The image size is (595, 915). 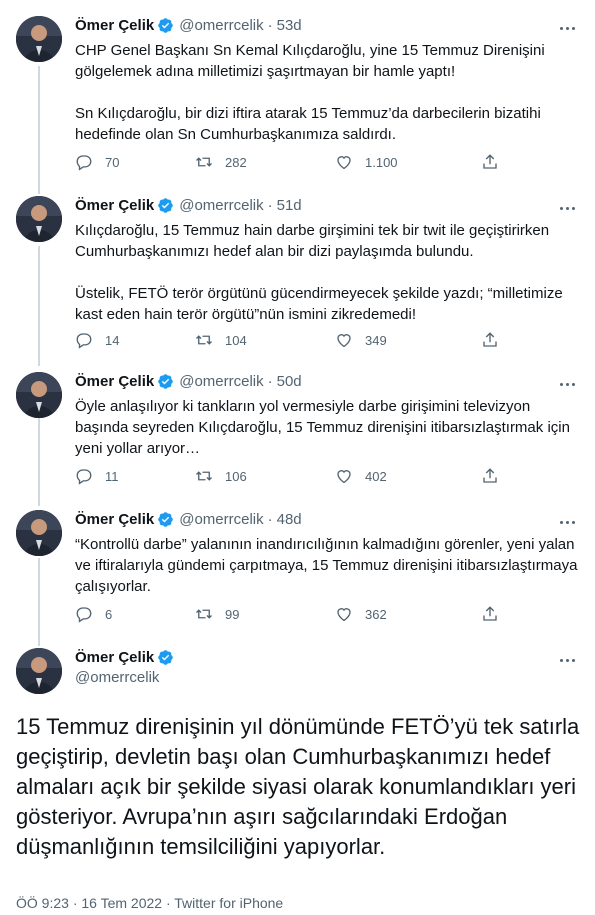 What do you see at coordinates (310, 340) in the screenshot?
I see `tweet-actions: 14 104 349` at bounding box center [310, 340].